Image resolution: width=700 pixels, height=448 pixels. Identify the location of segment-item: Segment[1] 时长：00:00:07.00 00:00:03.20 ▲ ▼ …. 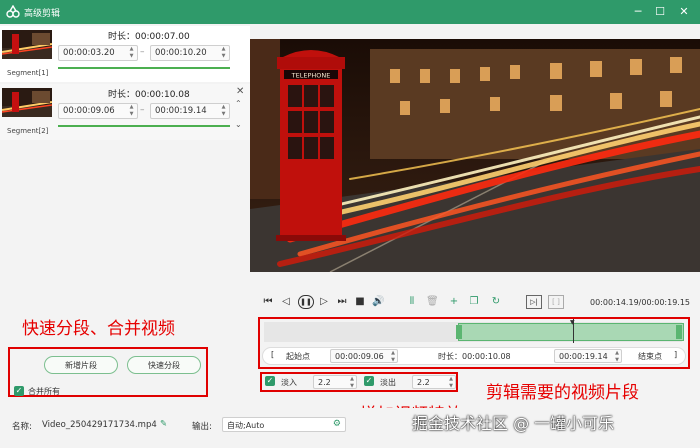
(125, 54).